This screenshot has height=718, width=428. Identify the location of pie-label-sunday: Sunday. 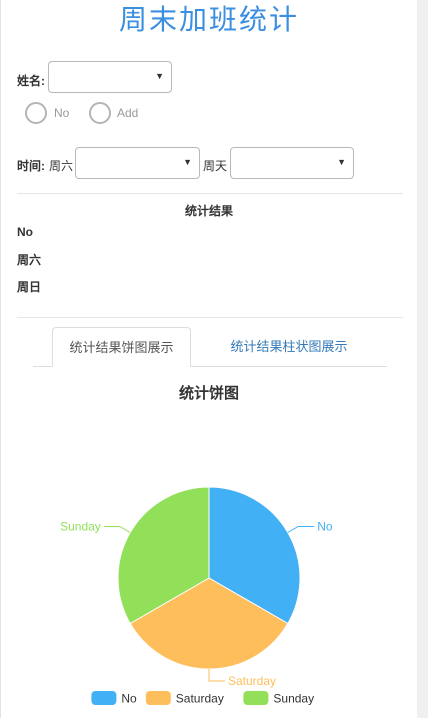
(80, 527).